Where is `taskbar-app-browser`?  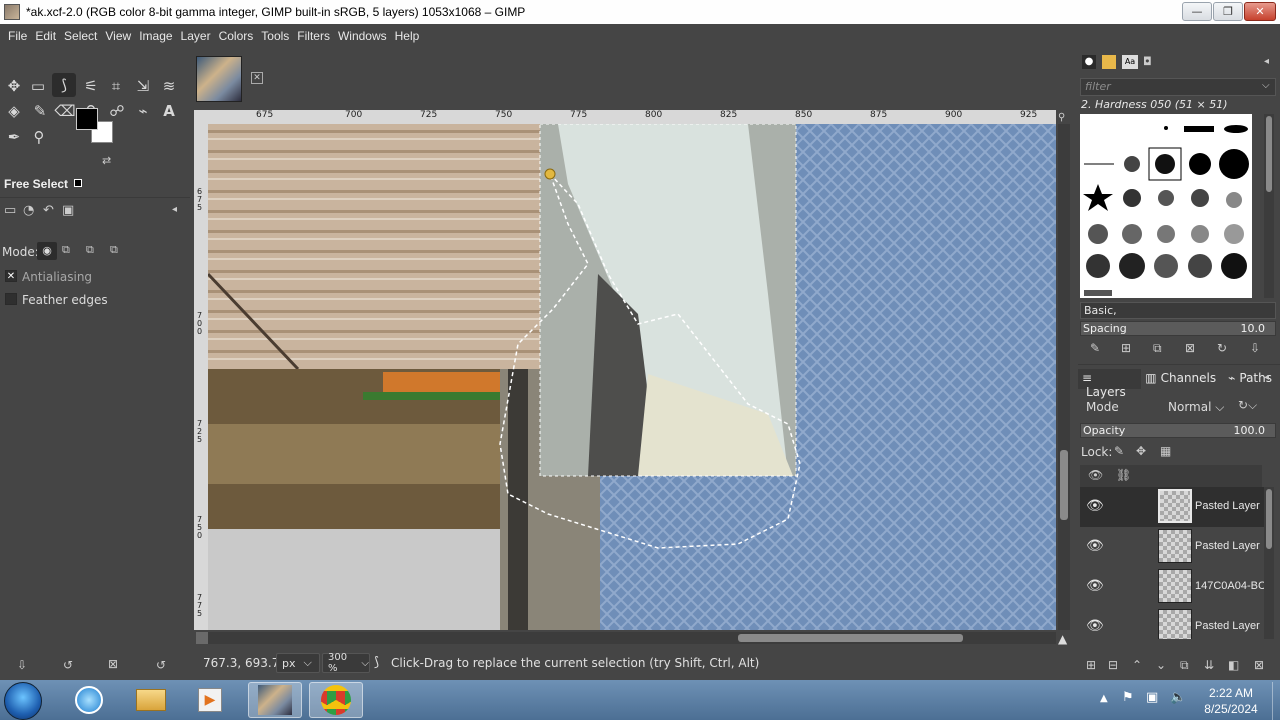
taskbar-app-browser is located at coordinates (89, 700).